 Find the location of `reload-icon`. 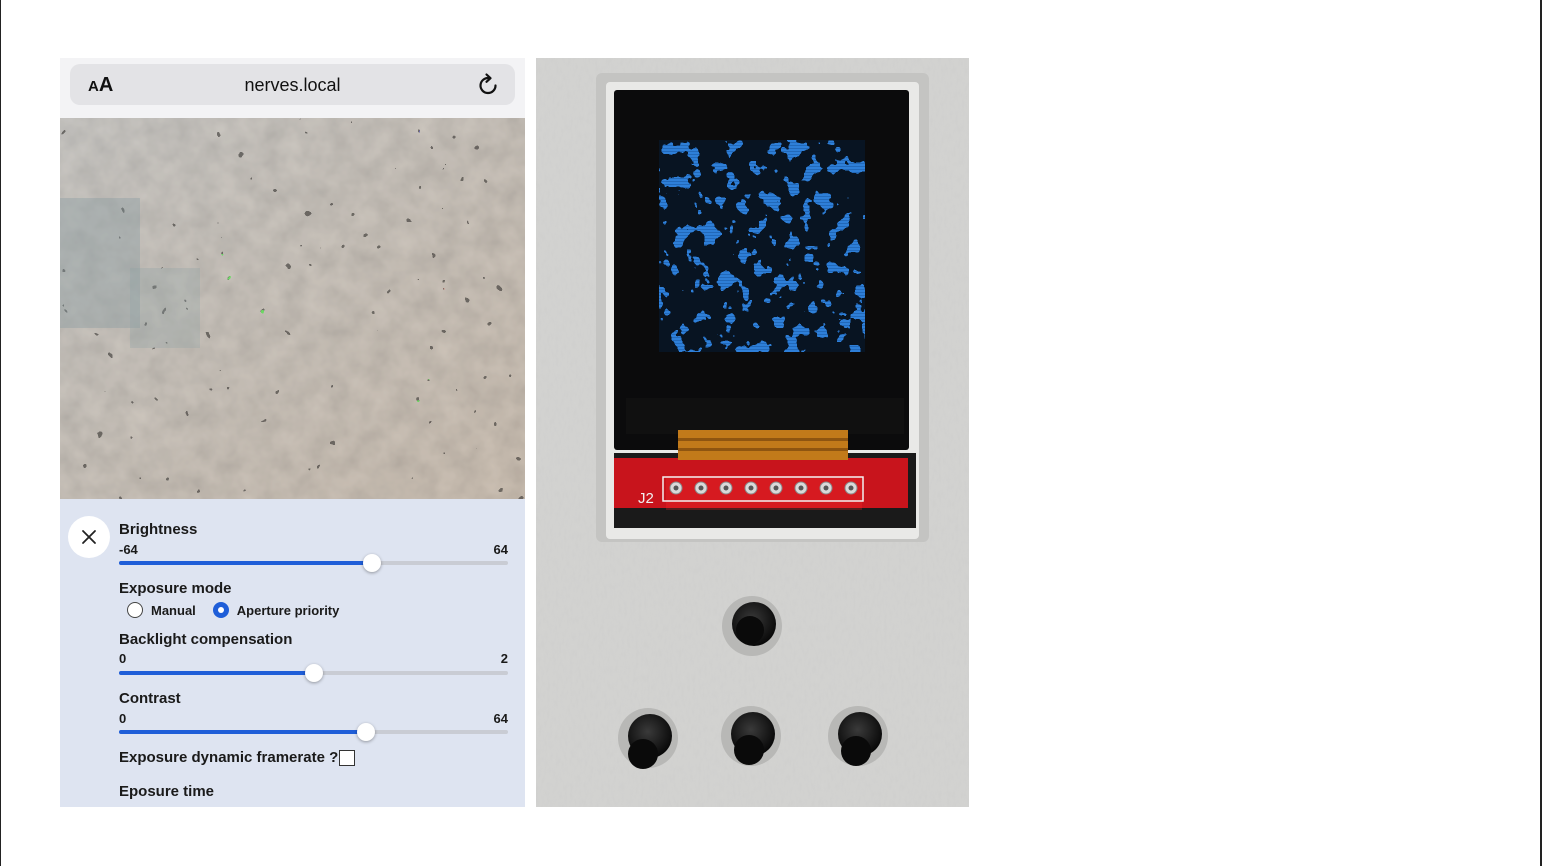

reload-icon is located at coordinates (488, 85).